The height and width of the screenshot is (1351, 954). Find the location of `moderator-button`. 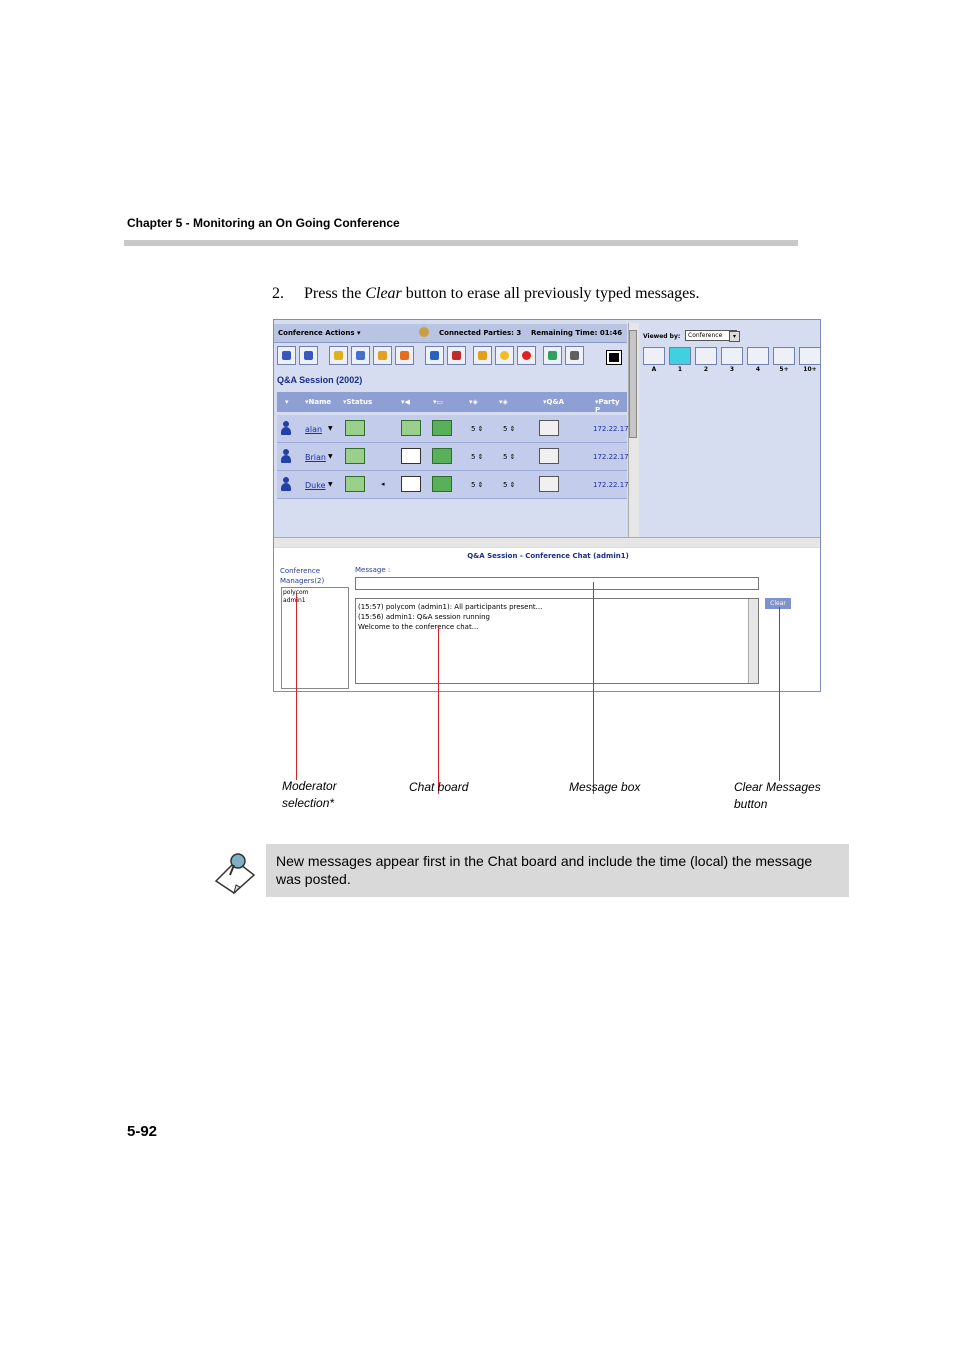

moderator-button is located at coordinates (360, 355).